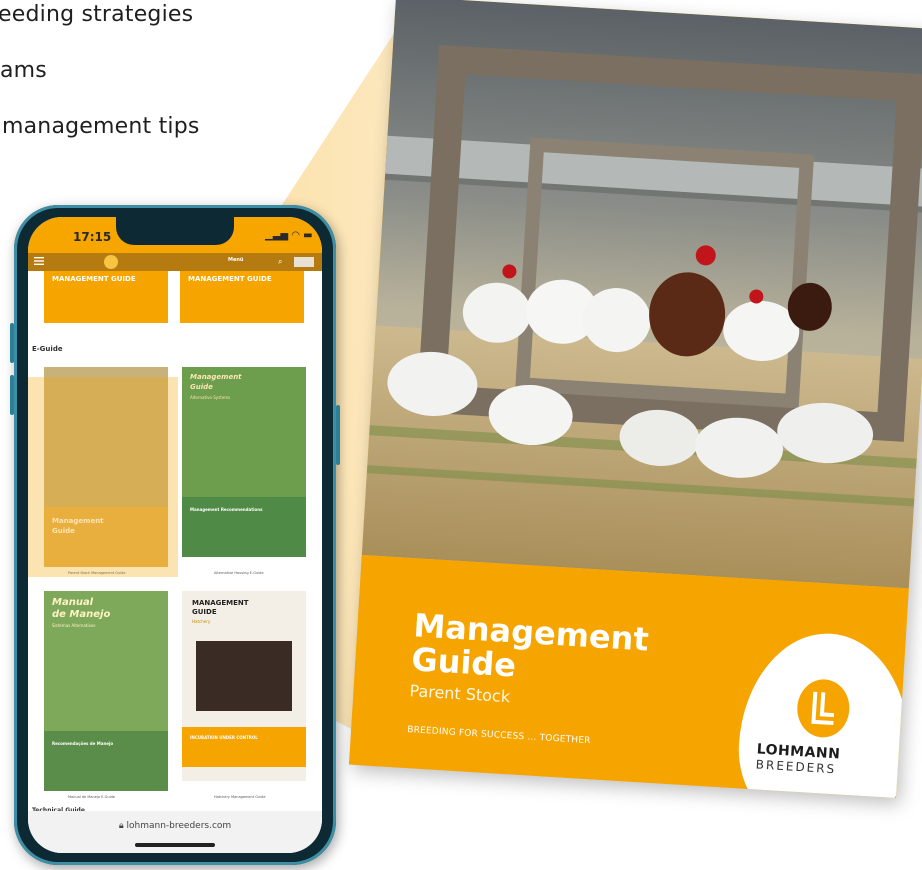  Describe the element at coordinates (175, 231) in the screenshot. I see `phone-notch` at that location.